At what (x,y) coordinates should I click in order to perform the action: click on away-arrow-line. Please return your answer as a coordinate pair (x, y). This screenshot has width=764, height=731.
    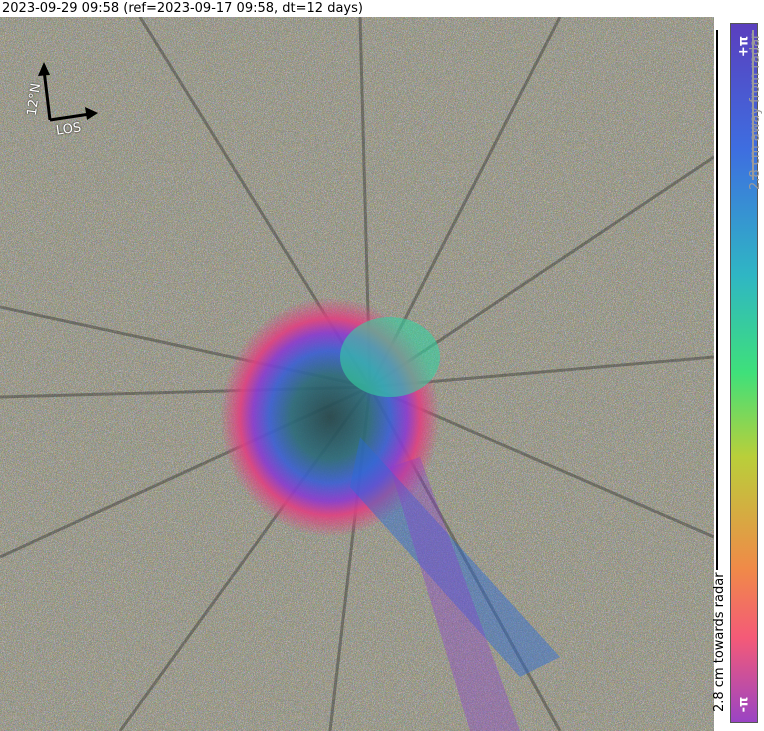
    Looking at the image, I should click on (753, 105).